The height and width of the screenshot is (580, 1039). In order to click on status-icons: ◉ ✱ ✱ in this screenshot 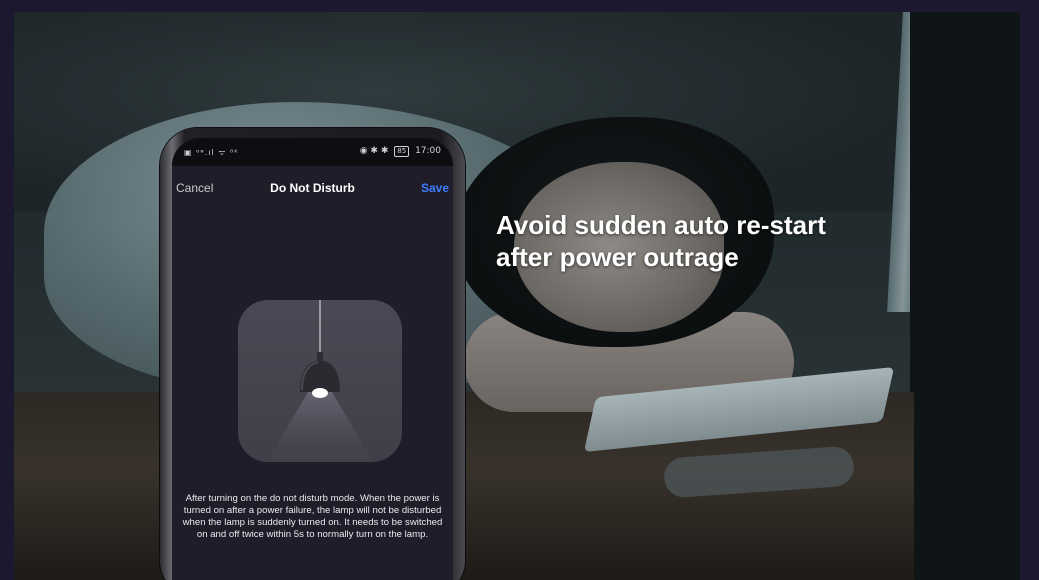, I will do `click(374, 151)`.